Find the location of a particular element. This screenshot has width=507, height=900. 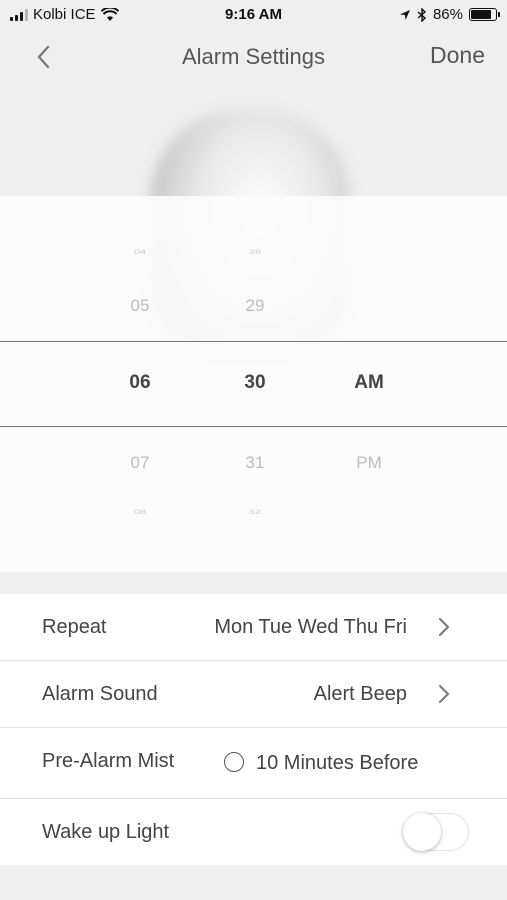

alarm-sound-row: Alarm Sound Alert Beep is located at coordinates (253, 694).